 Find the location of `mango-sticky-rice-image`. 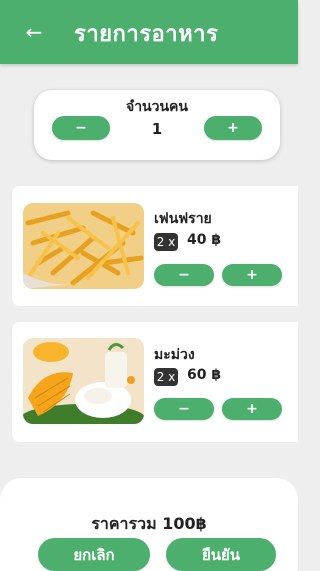

mango-sticky-rice-image is located at coordinates (83, 381).